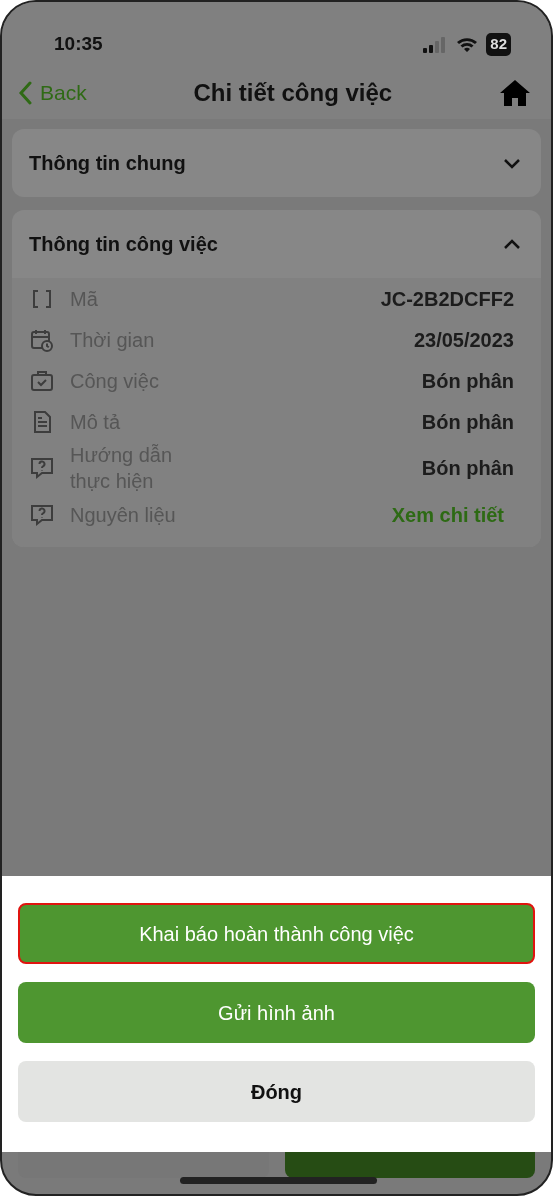  Describe the element at coordinates (276, 163) in the screenshot. I see `section-header: Thông tin chung` at that location.